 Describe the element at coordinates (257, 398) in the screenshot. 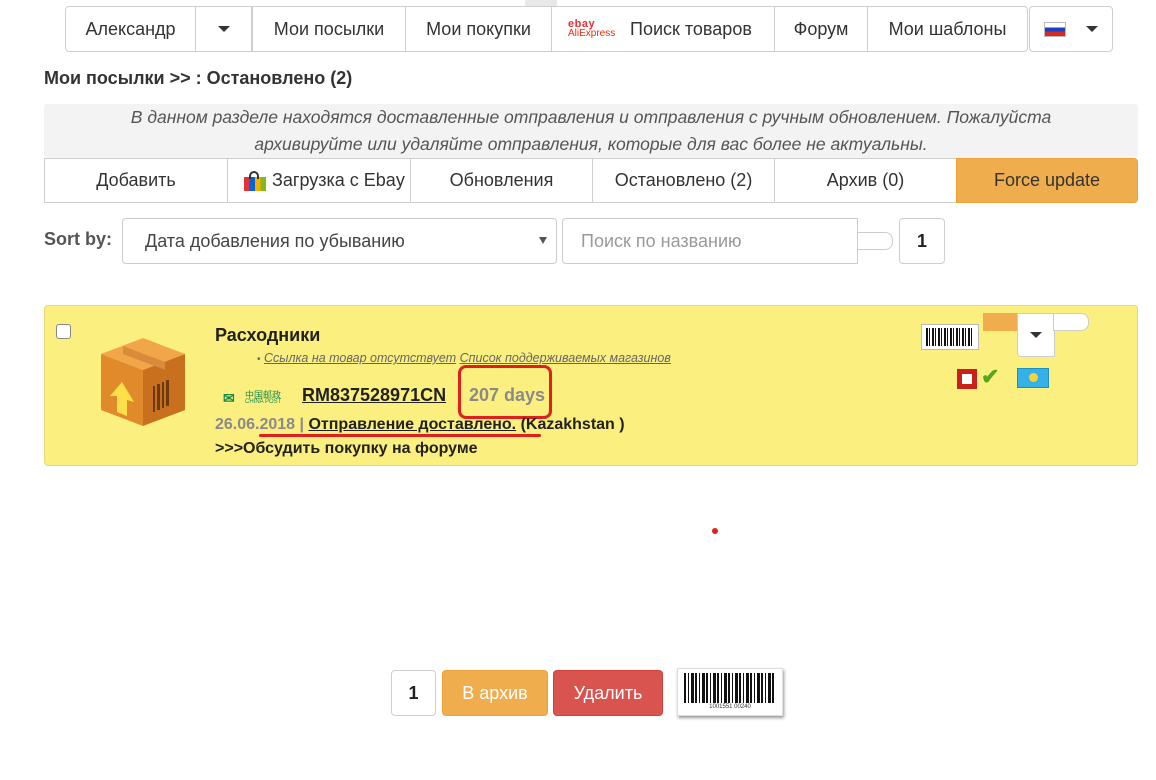

I see `china-post-logo: ✉ 中国邮政 CHINA POST` at that location.